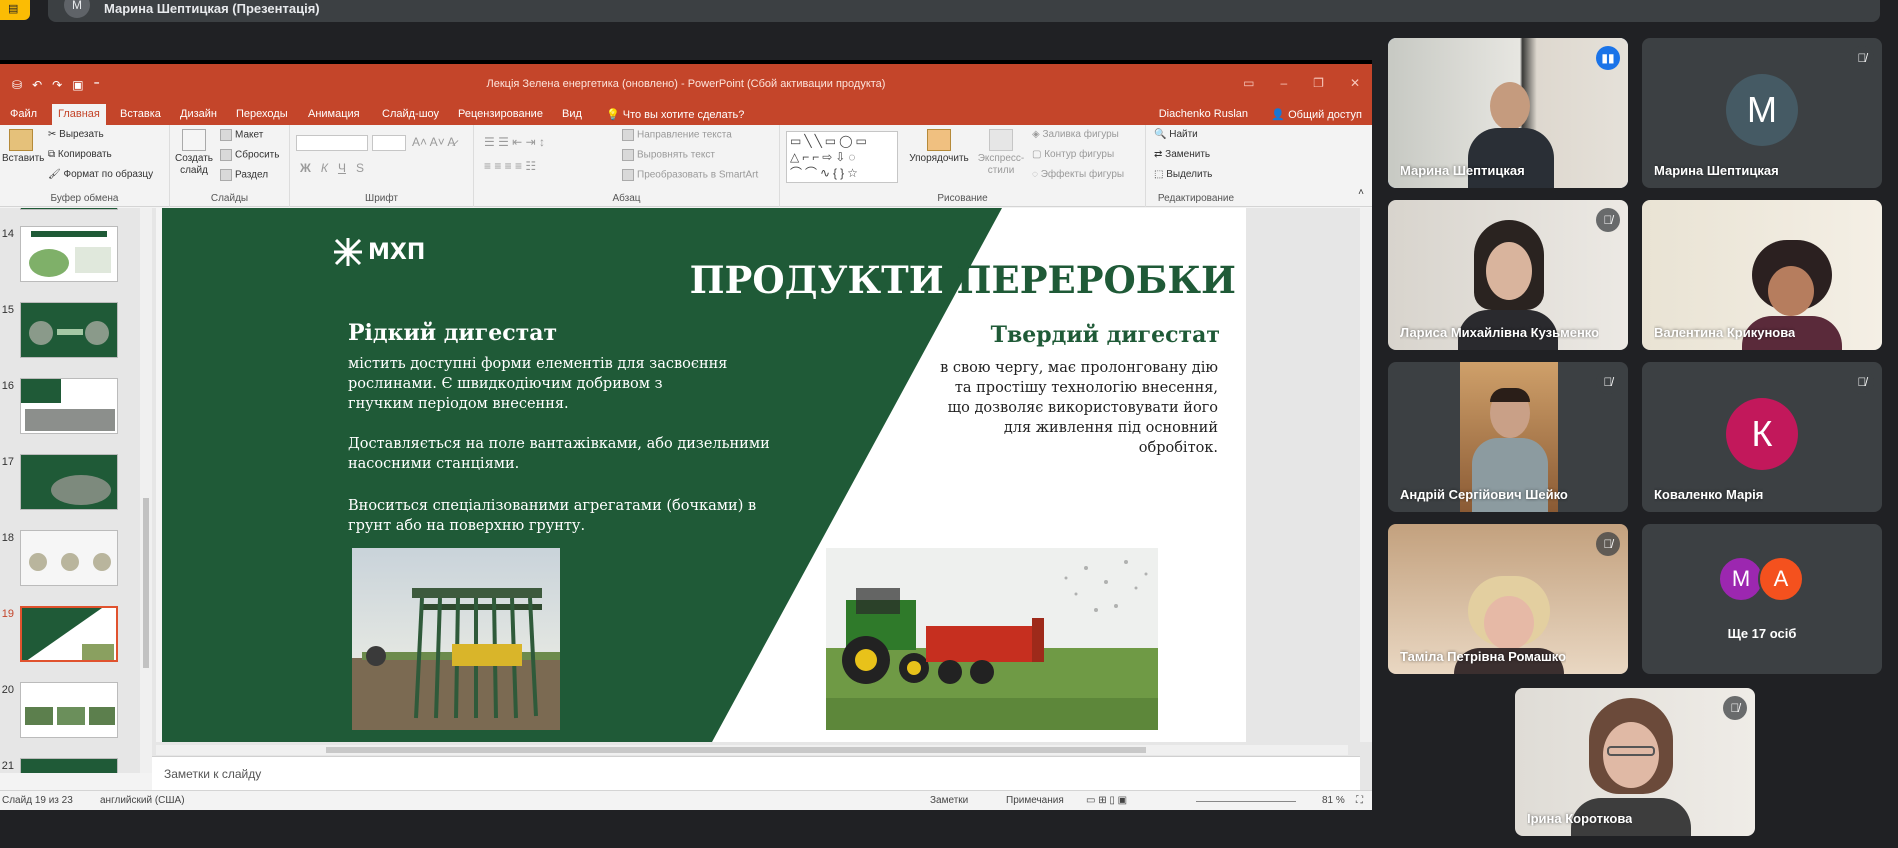  Describe the element at coordinates (1735, 708) in the screenshot. I see `mic-off-icon: 🎙̸` at that location.